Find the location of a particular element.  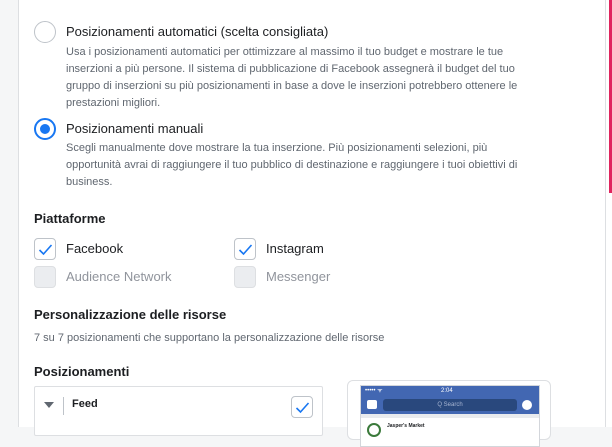

page-avatar is located at coordinates (374, 430).